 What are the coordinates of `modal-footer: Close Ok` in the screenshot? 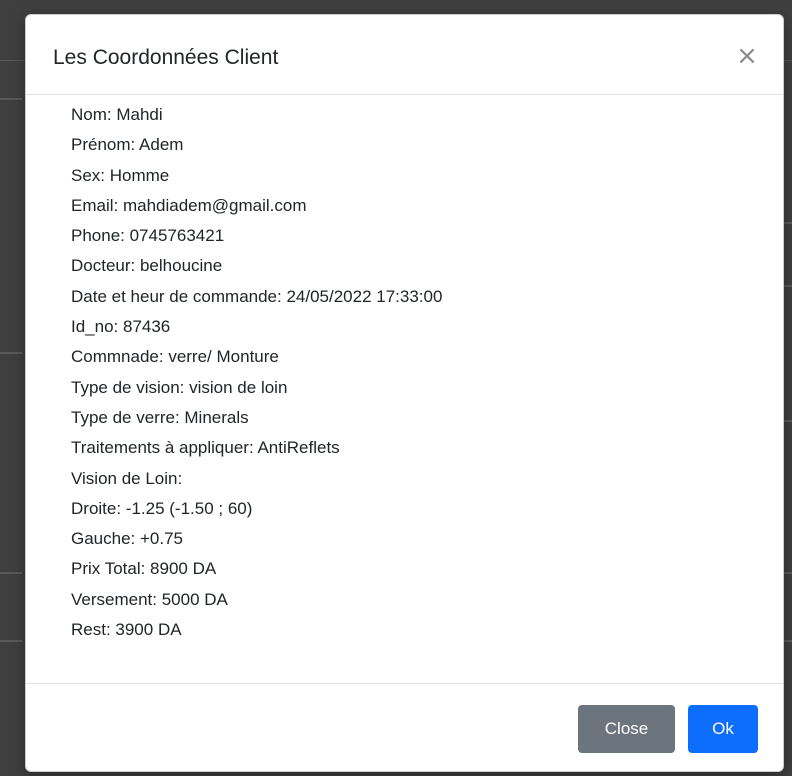 It's located at (404, 727).